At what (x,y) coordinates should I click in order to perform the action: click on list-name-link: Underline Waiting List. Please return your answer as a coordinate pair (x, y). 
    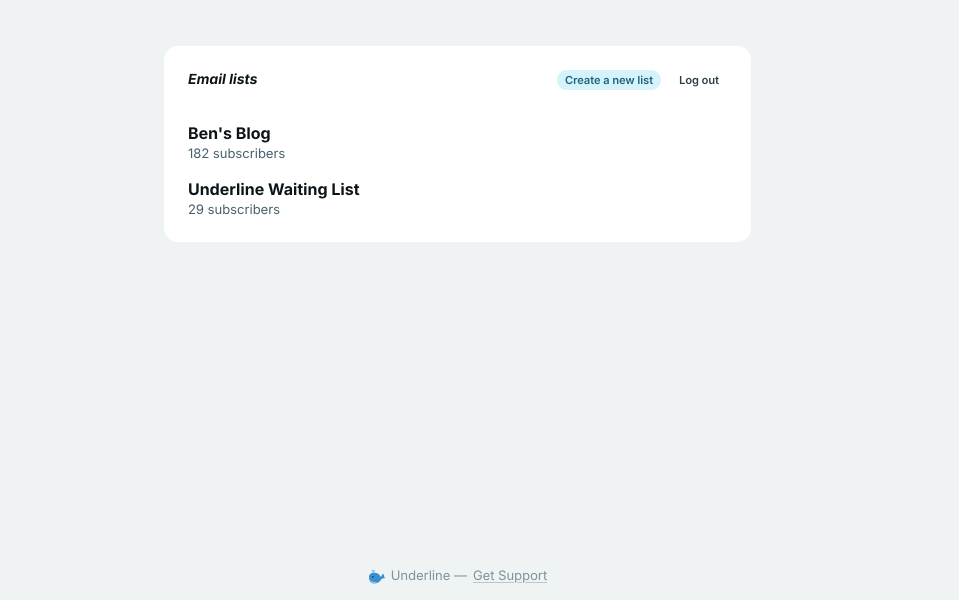
    Looking at the image, I should click on (274, 189).